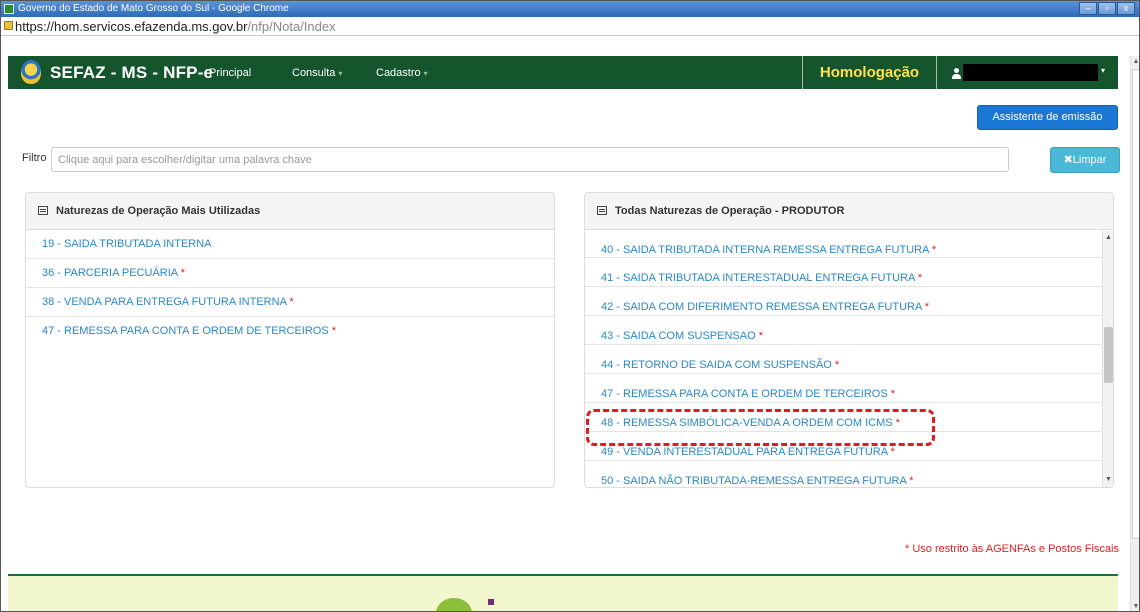  I want to click on close-window-button: x, so click(1126, 8).